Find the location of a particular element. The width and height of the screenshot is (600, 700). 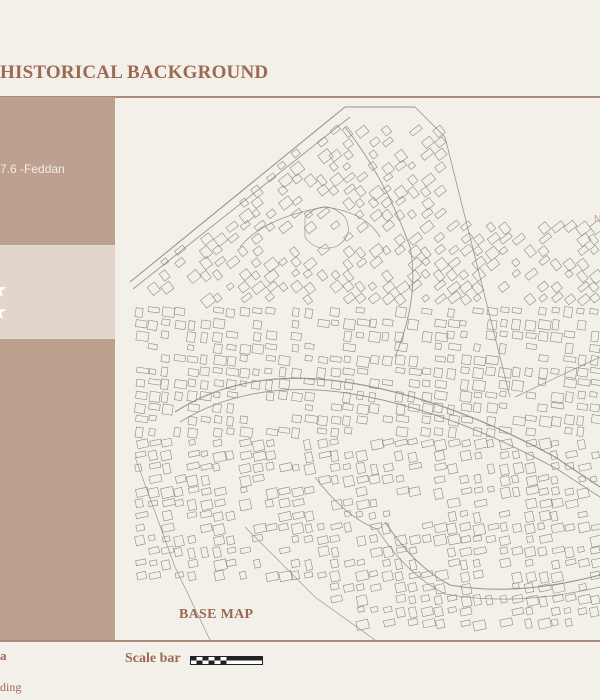

bottom-divider is located at coordinates (300, 641).